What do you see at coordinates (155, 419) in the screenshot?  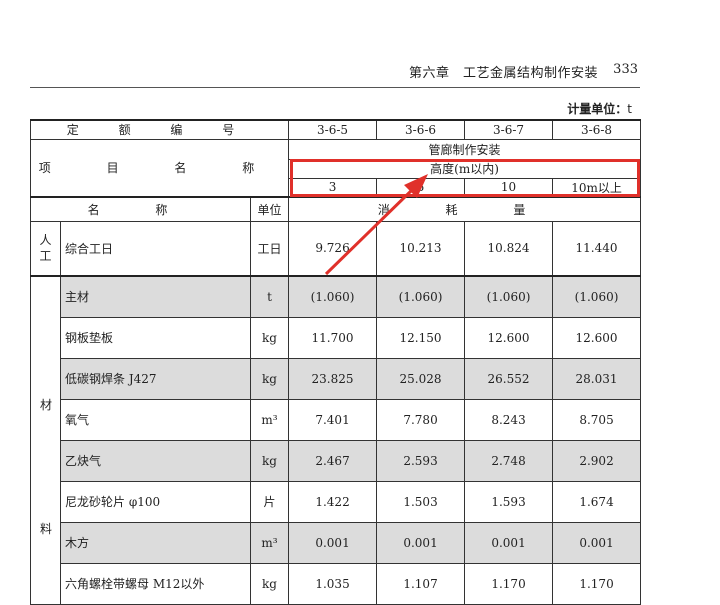 I see `material-name: 氧气` at bounding box center [155, 419].